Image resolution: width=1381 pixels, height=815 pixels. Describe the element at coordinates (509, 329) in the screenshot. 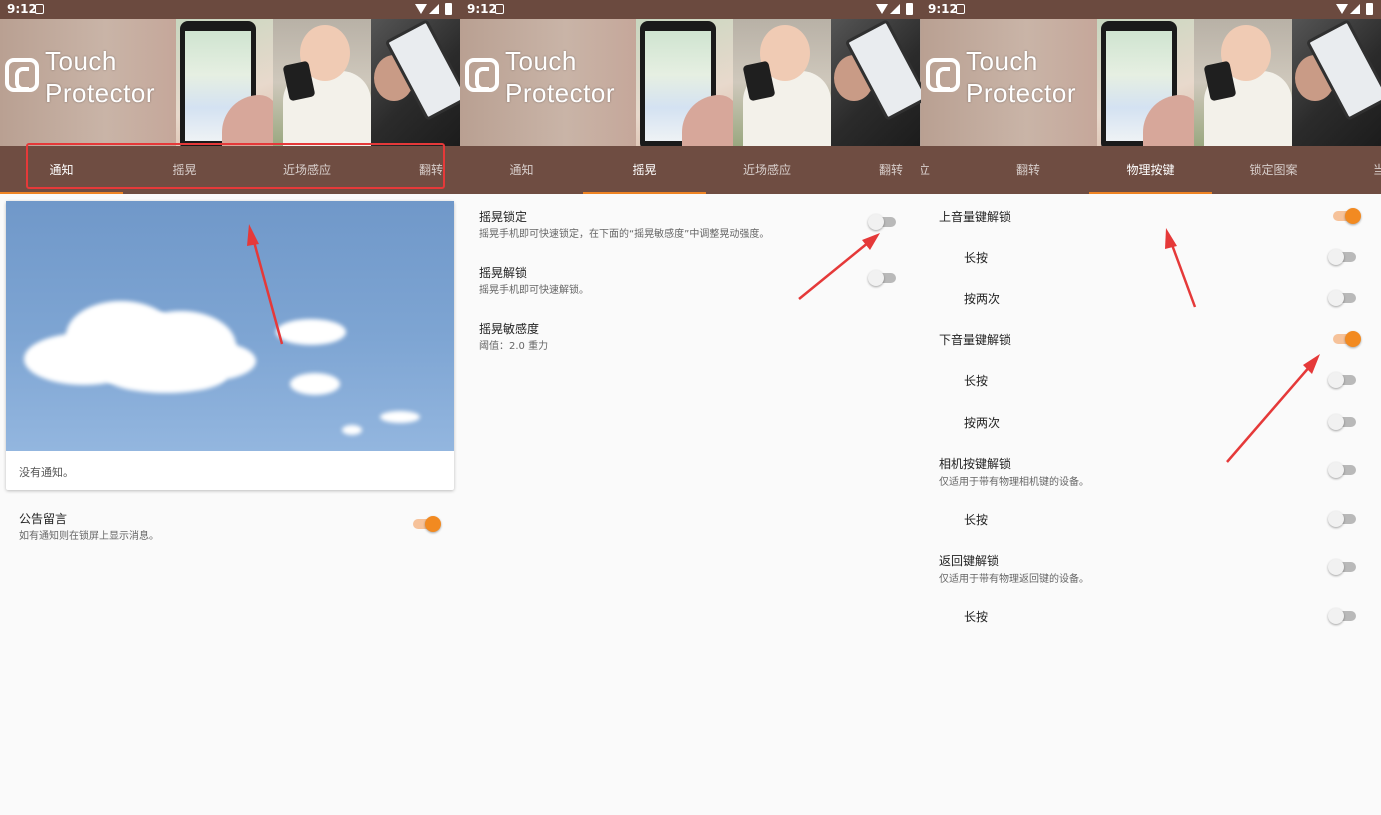

I see `setting-title: 摇晃敏感度` at that location.